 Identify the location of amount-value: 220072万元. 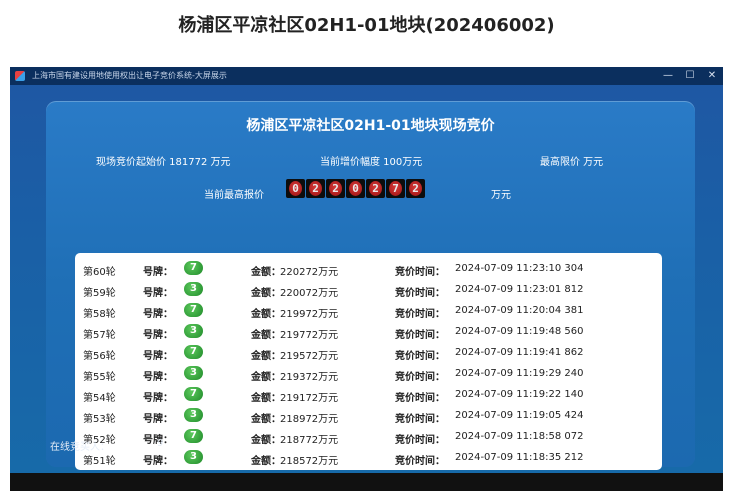
(309, 293).